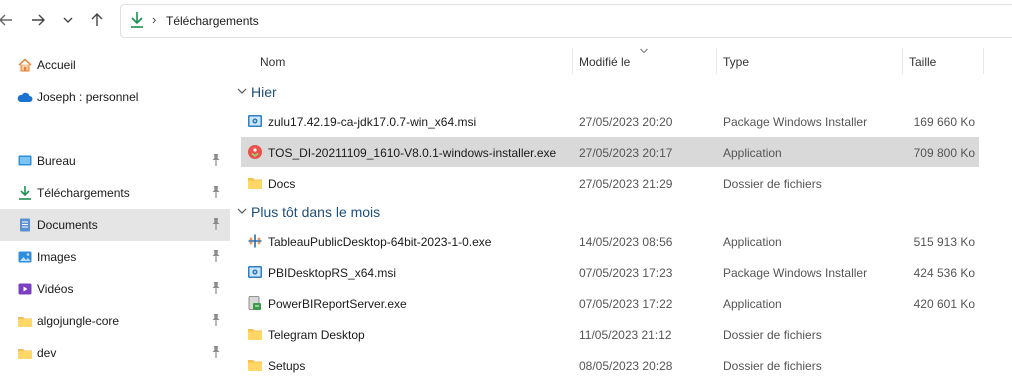 This screenshot has height=380, width=1012. Describe the element at coordinates (264, 92) in the screenshot. I see `group-label: Hier` at that location.